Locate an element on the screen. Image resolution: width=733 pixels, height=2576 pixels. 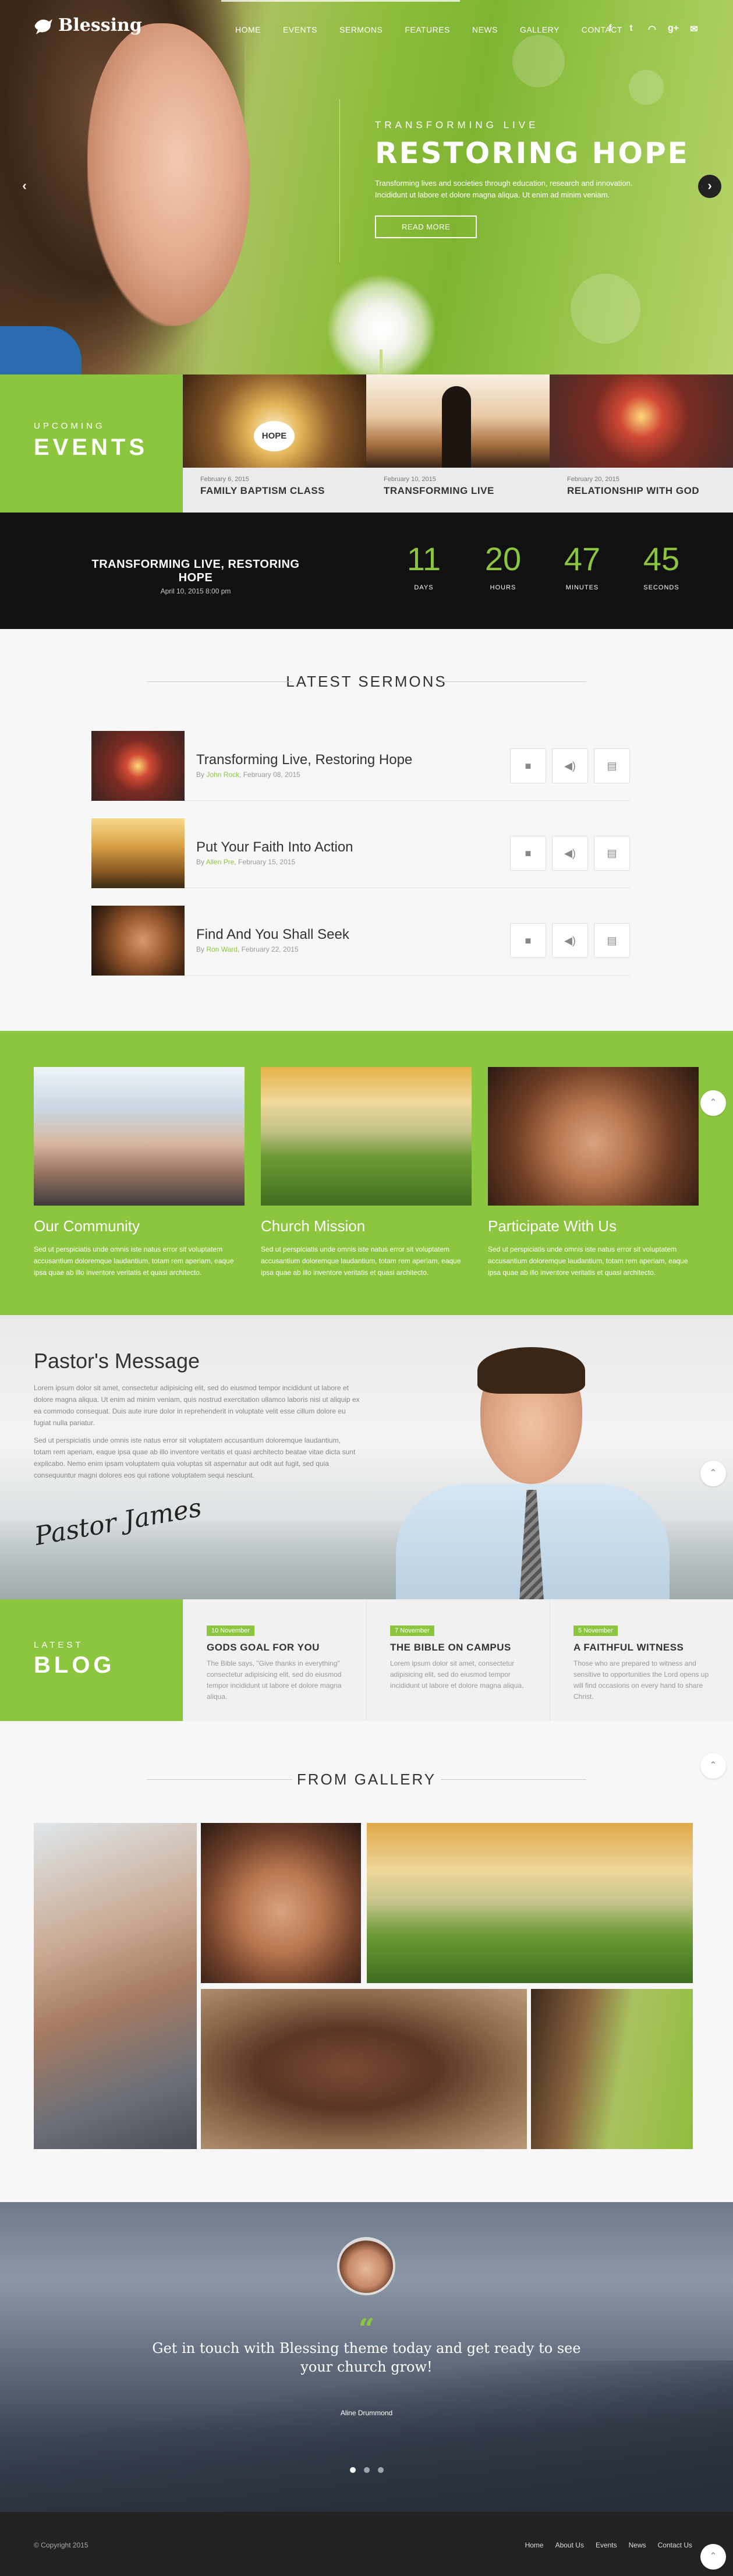
countdown-minutes: 47 MINUTES is located at coordinates (582, 565).